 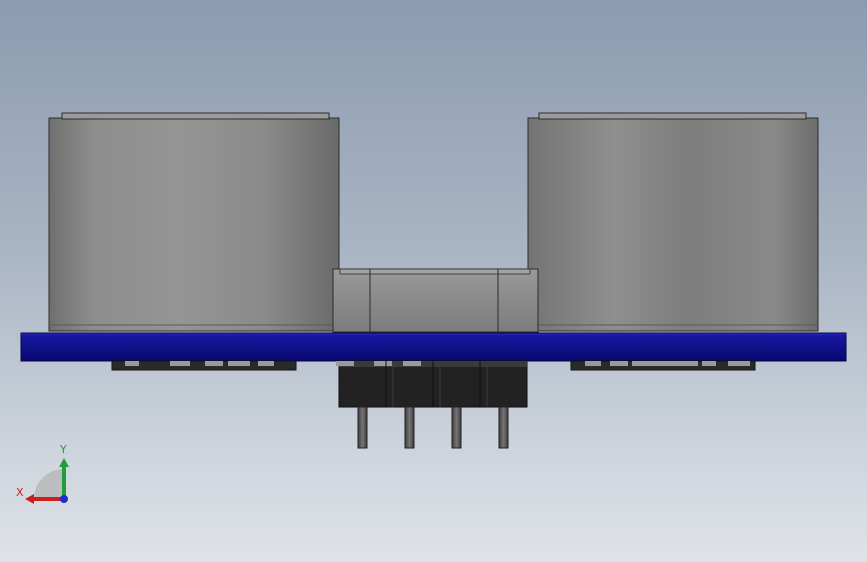 What do you see at coordinates (673, 222) in the screenshot?
I see `right-transducer` at bounding box center [673, 222].